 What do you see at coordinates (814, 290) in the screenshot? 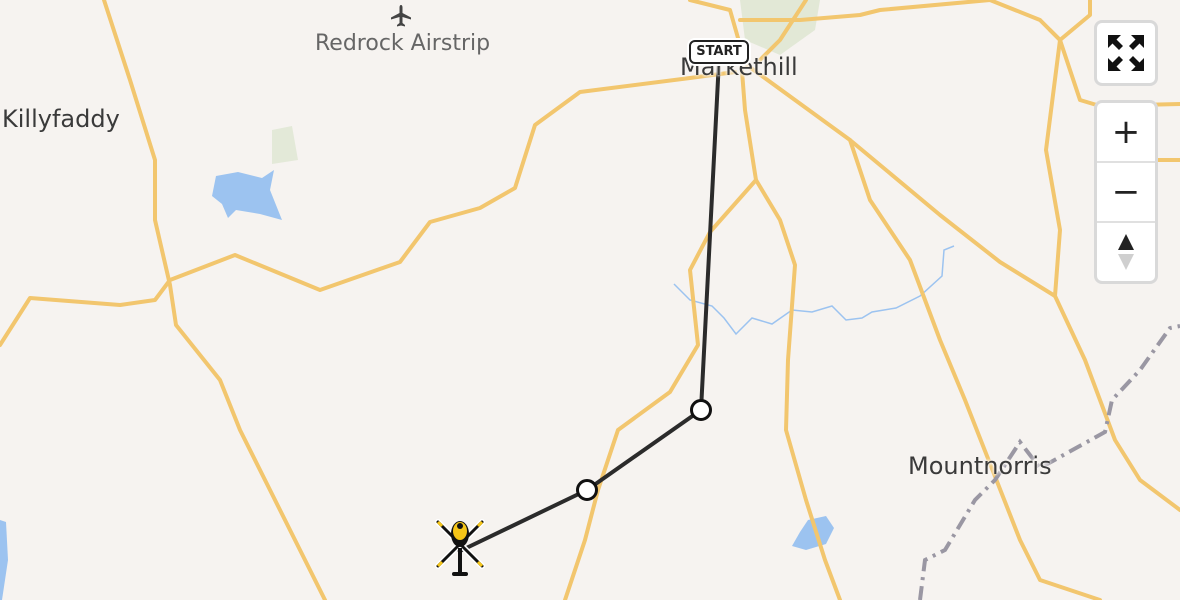
I see `stream` at bounding box center [814, 290].